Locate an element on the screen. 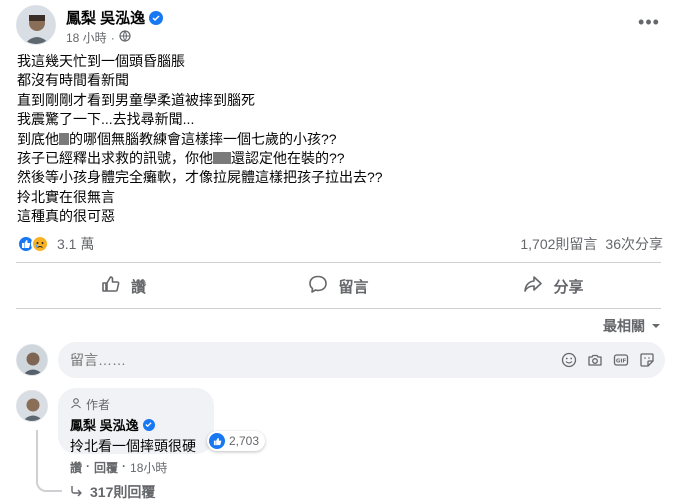 The height and width of the screenshot is (504, 677). comment-actions: 讚 · 回覆 · 18小時 is located at coordinates (118, 467).